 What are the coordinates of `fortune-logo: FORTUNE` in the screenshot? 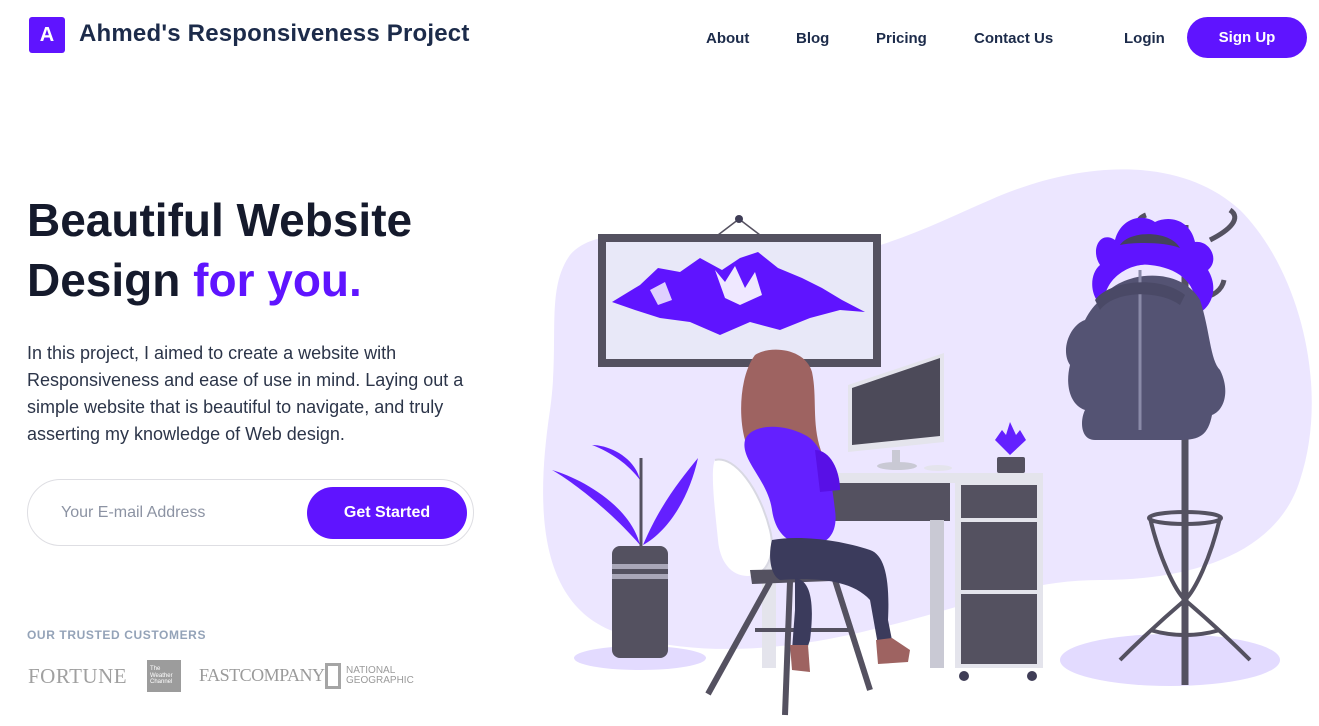 It's located at (78, 676).